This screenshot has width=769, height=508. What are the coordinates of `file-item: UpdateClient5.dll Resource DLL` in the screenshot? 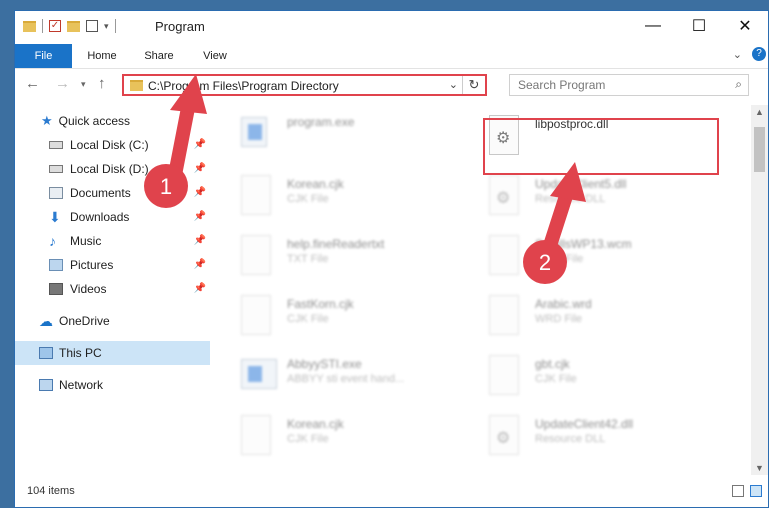 It's located at (599, 201).